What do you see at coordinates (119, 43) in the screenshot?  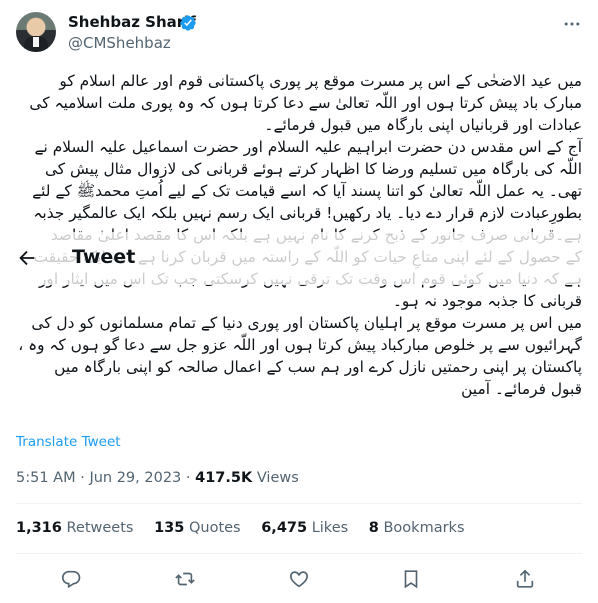 I see `author-handle: @CMShehbaz` at bounding box center [119, 43].